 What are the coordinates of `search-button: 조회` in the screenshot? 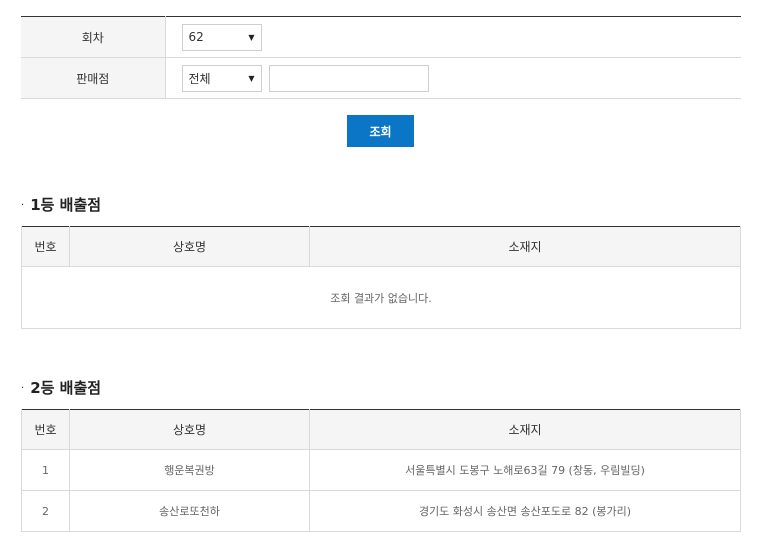 It's located at (380, 131).